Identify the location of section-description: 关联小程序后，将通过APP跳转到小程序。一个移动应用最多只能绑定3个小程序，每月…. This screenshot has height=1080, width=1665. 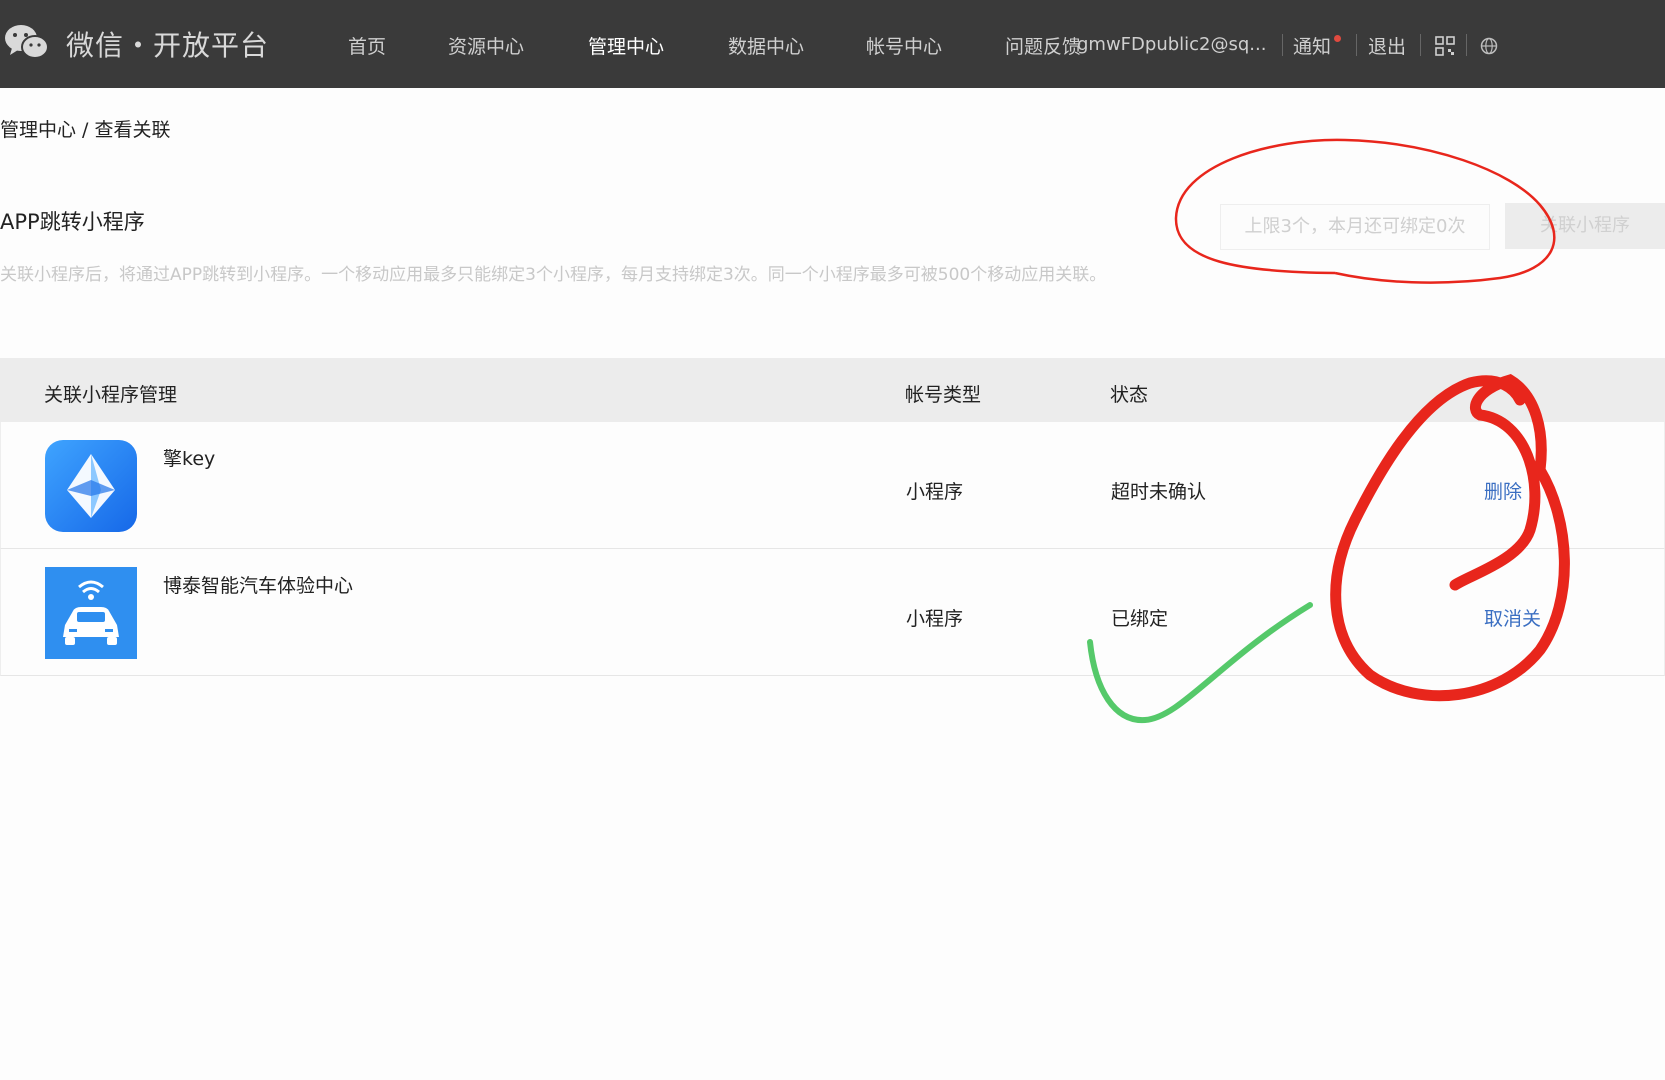
(553, 275).